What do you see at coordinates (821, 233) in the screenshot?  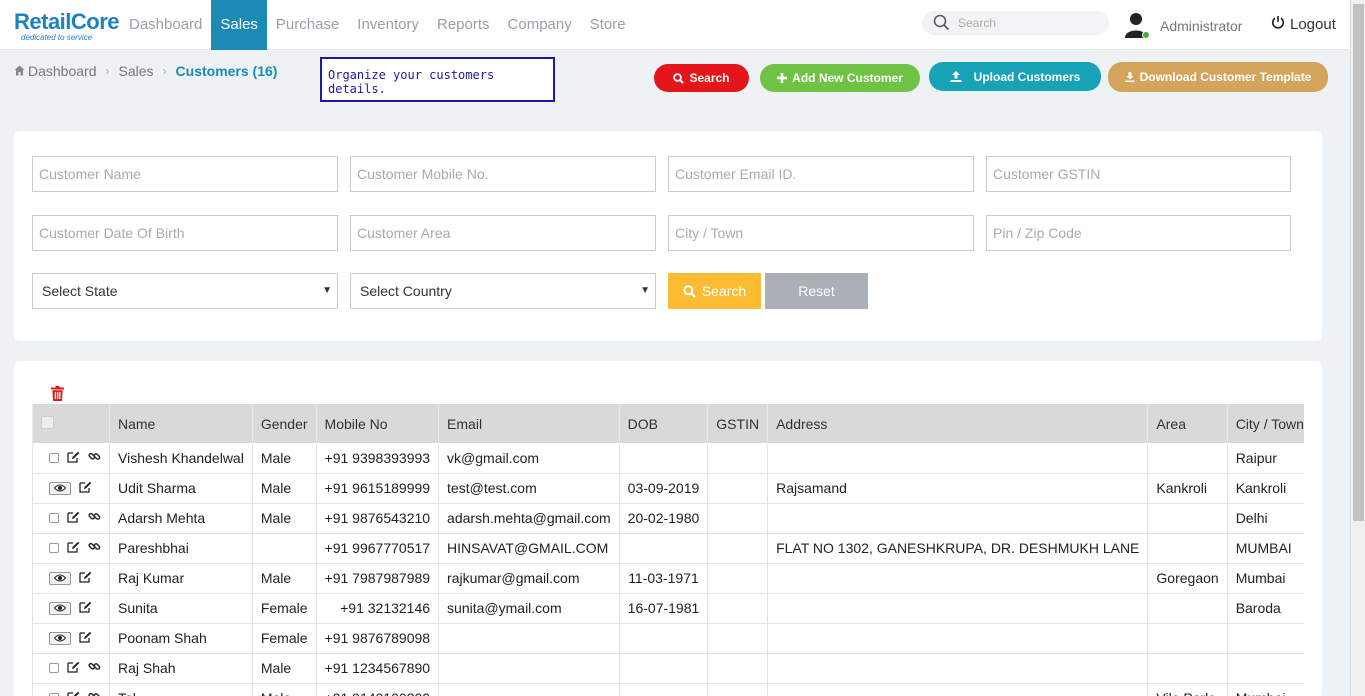 I see `city-town-field` at bounding box center [821, 233].